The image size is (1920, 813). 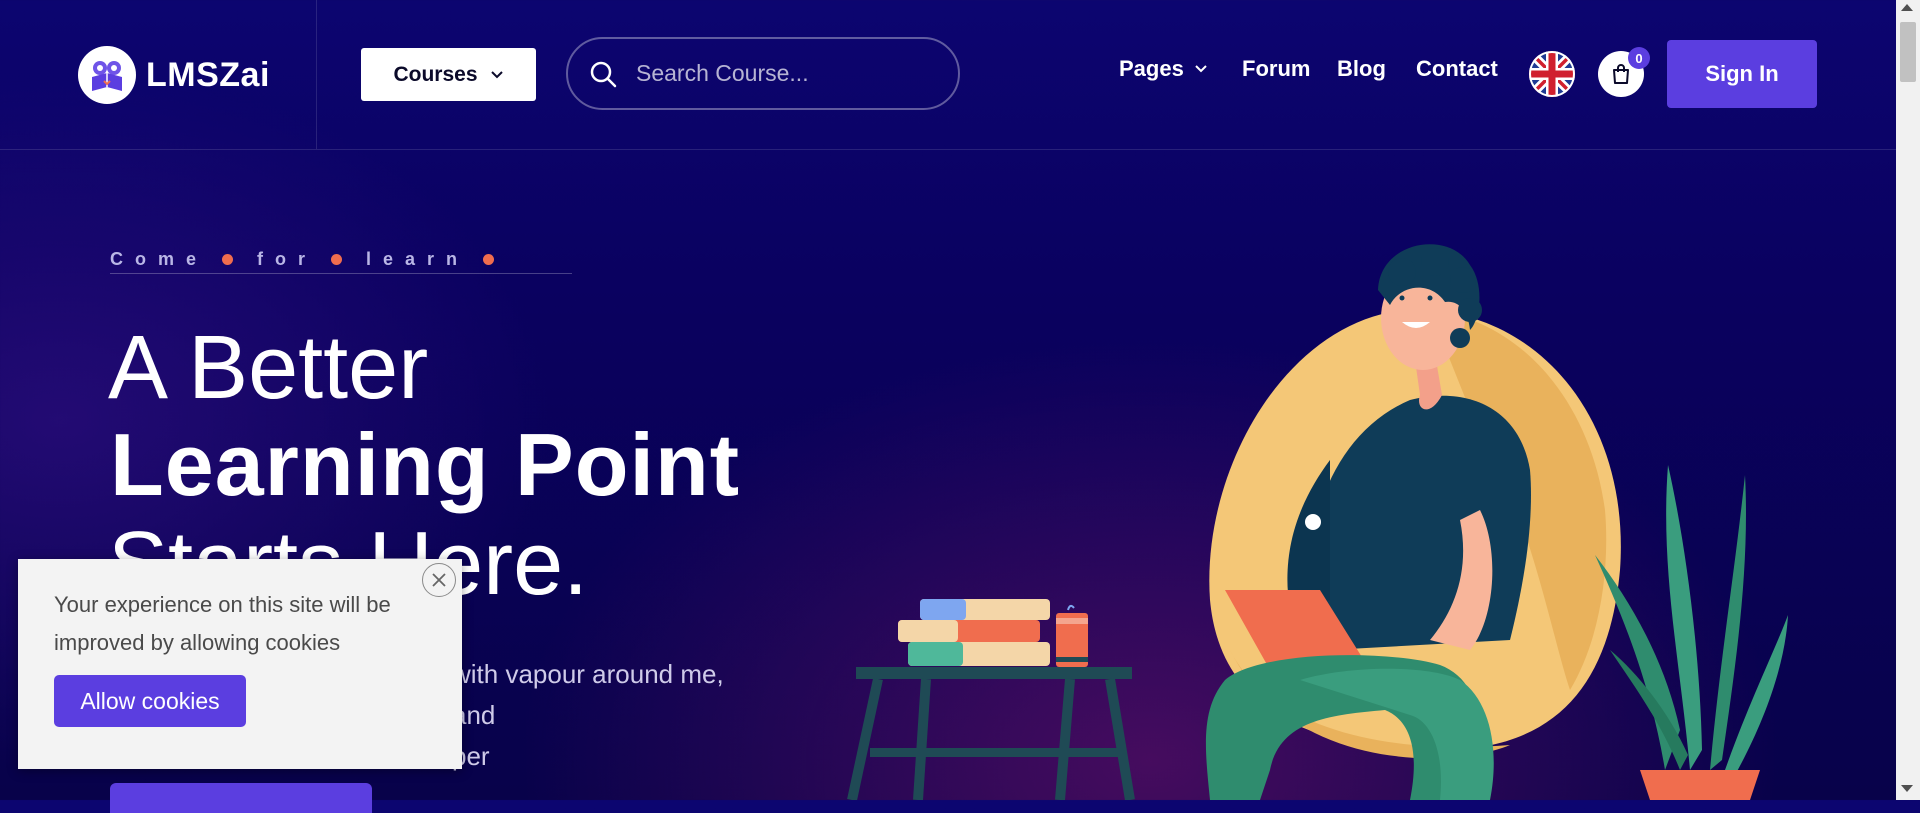 I want to click on nav-item-forum: Forum, so click(x=1276, y=69).